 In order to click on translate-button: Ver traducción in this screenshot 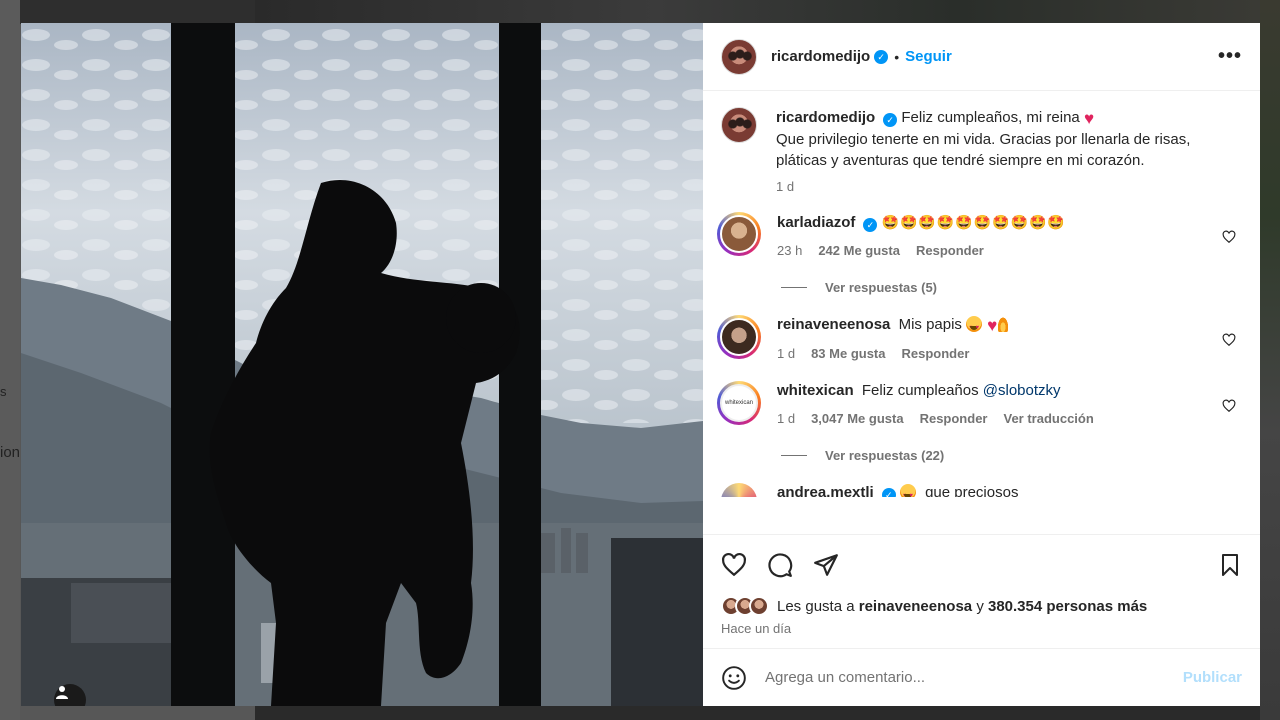, I will do `click(1048, 418)`.